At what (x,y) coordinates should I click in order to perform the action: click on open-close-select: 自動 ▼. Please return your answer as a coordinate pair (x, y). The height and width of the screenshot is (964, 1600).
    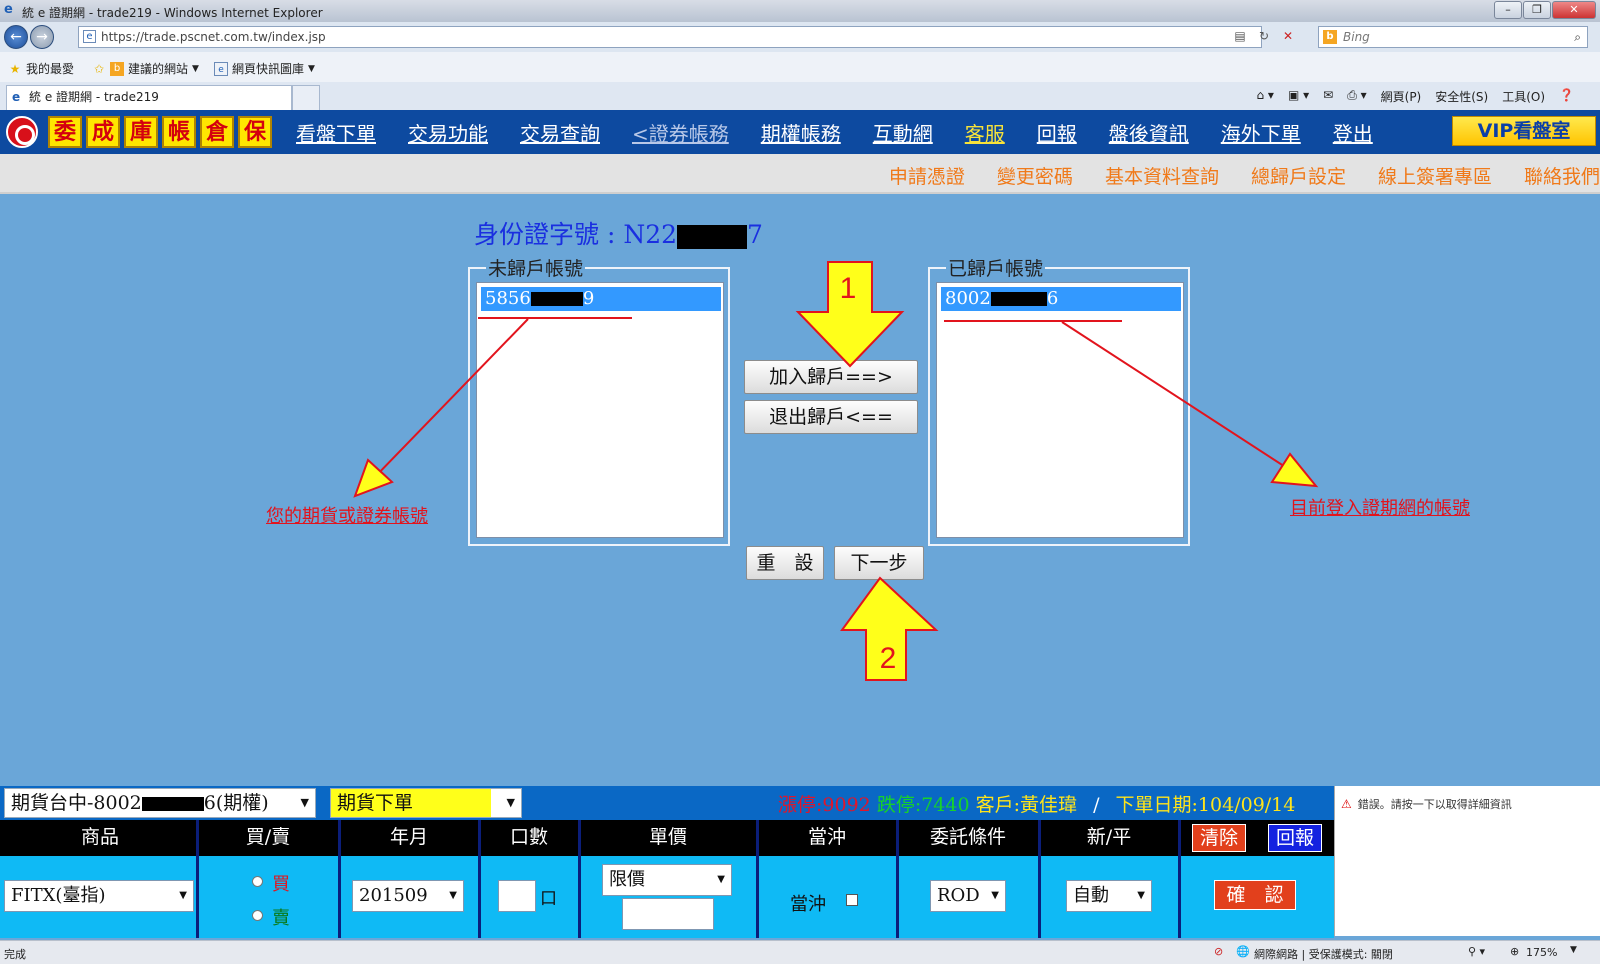
    Looking at the image, I should click on (1109, 896).